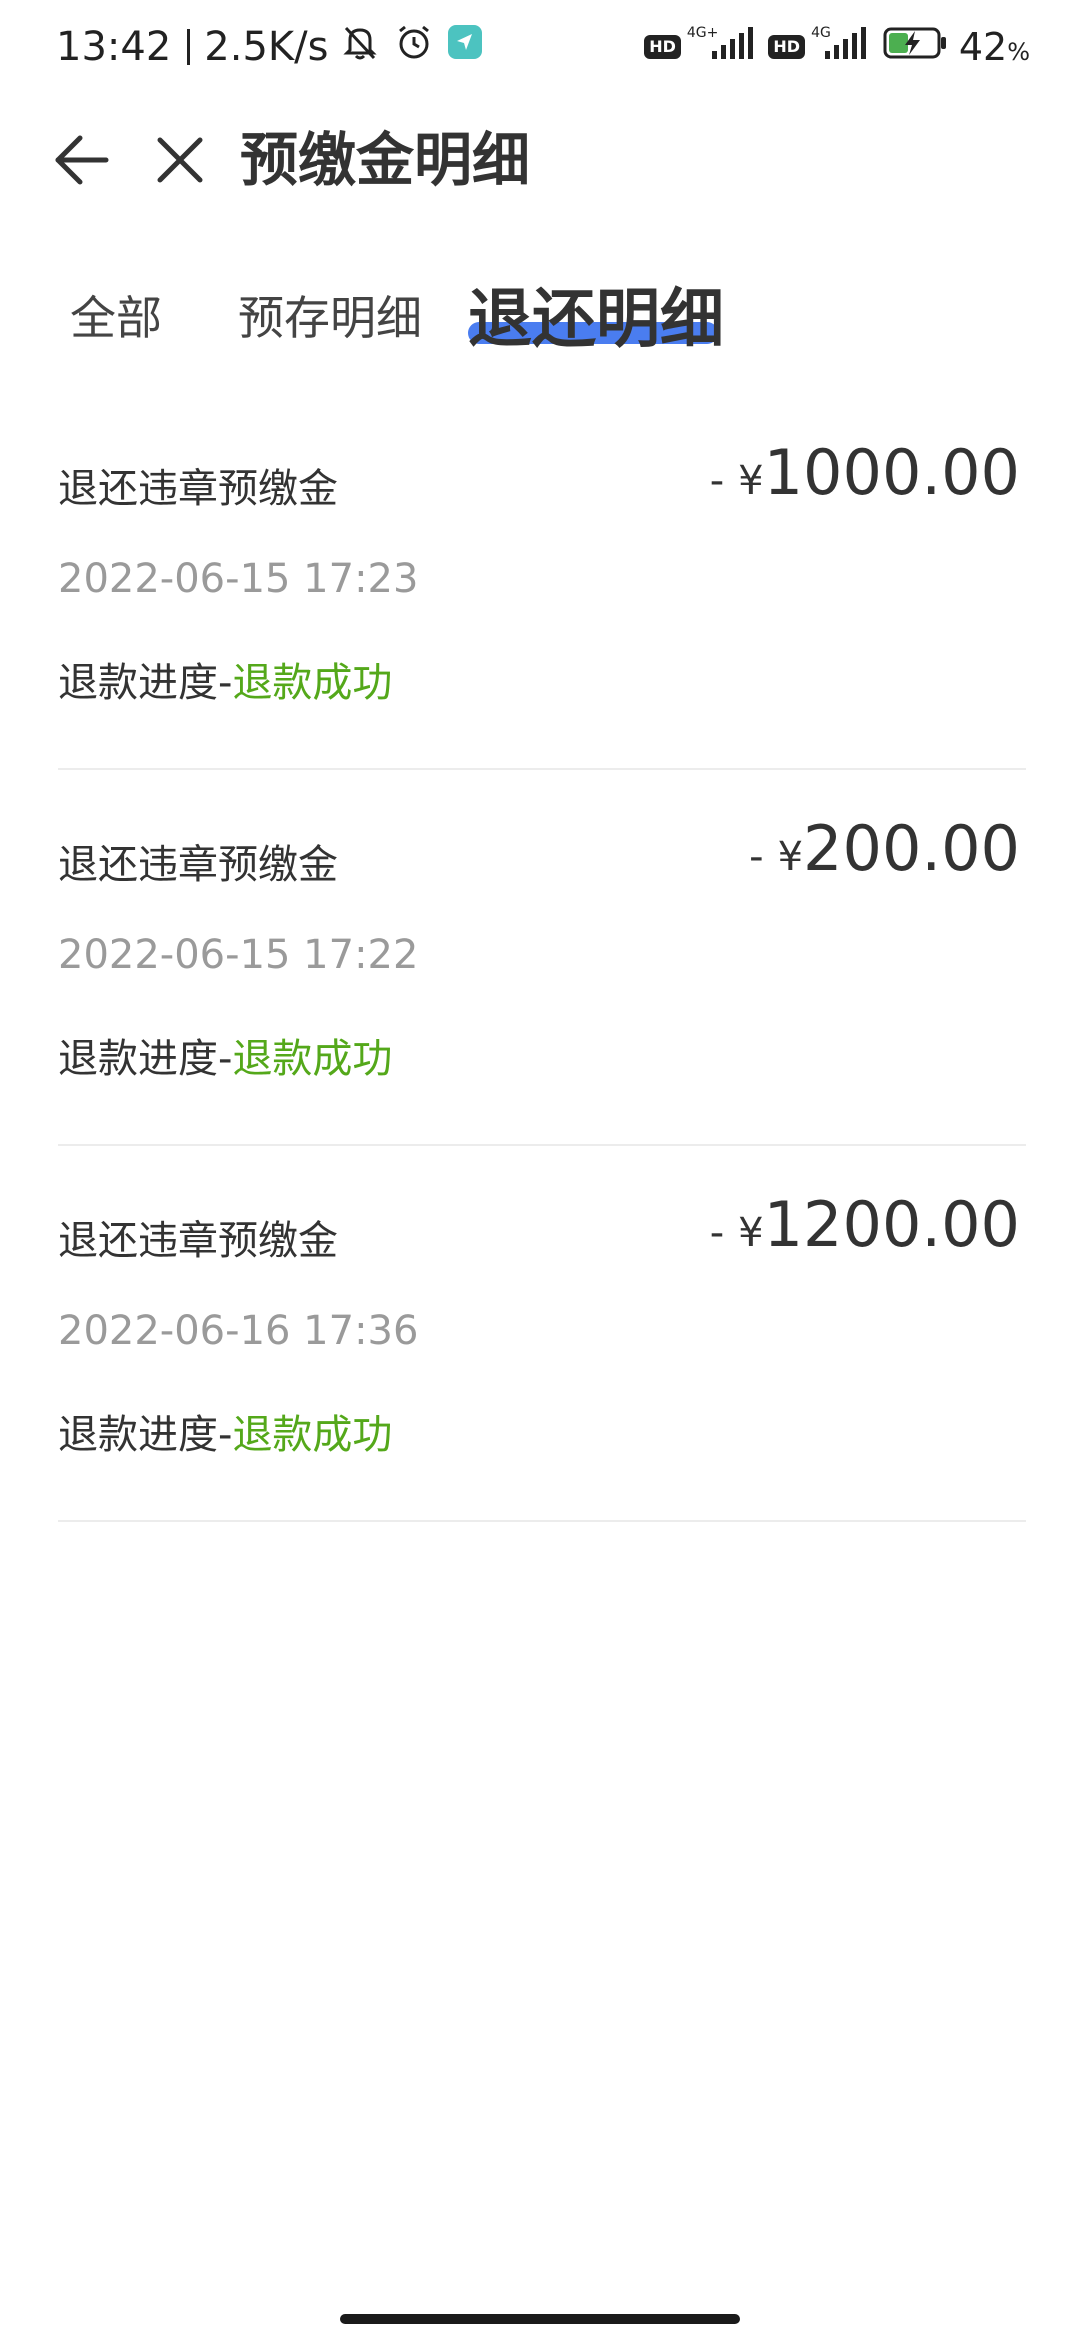 The width and height of the screenshot is (1080, 2340). What do you see at coordinates (787, 47) in the screenshot?
I see `hd-badge-2: HD` at bounding box center [787, 47].